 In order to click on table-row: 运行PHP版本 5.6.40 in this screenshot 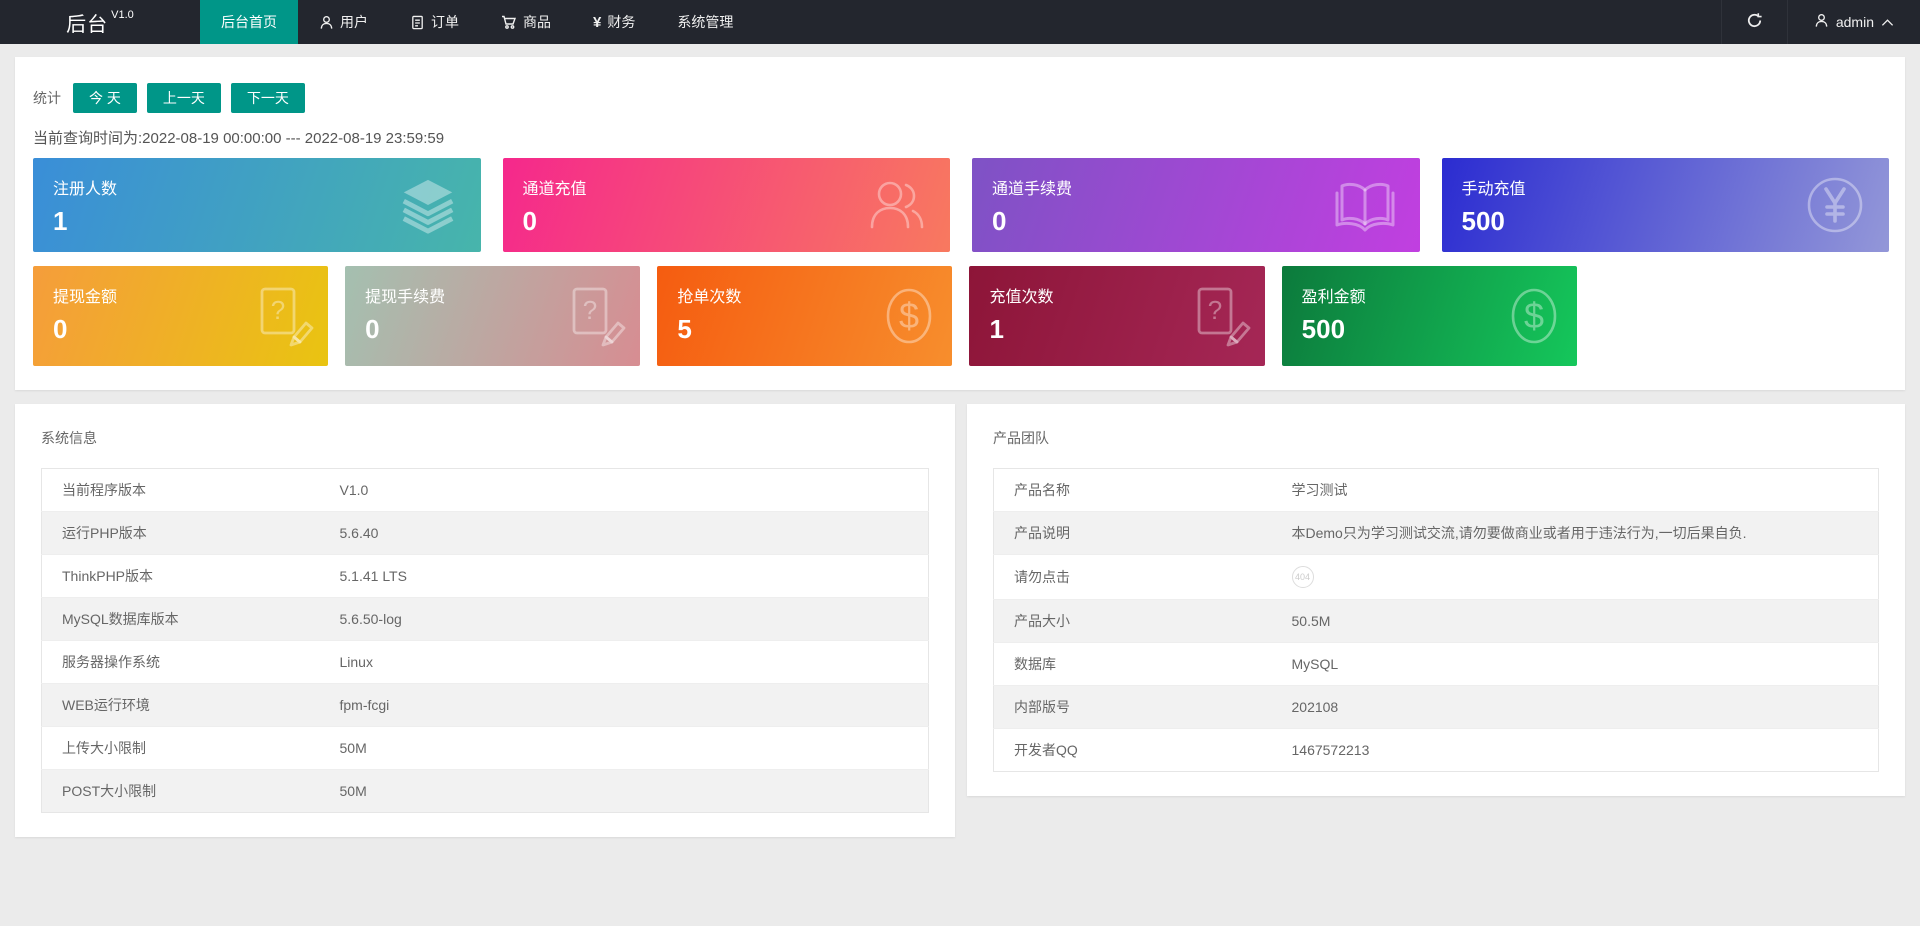, I will do `click(485, 533)`.